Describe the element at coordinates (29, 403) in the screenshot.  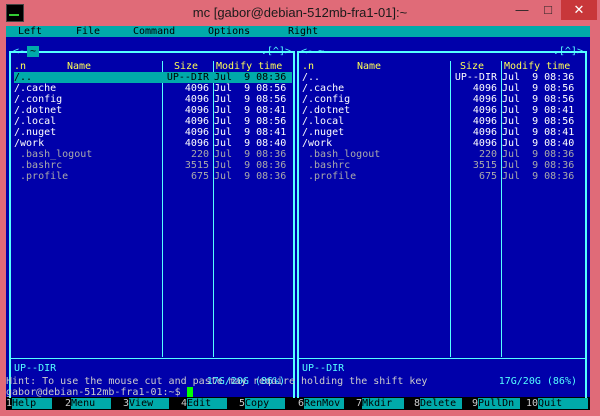
I see `fkey-help: 1Help` at that location.